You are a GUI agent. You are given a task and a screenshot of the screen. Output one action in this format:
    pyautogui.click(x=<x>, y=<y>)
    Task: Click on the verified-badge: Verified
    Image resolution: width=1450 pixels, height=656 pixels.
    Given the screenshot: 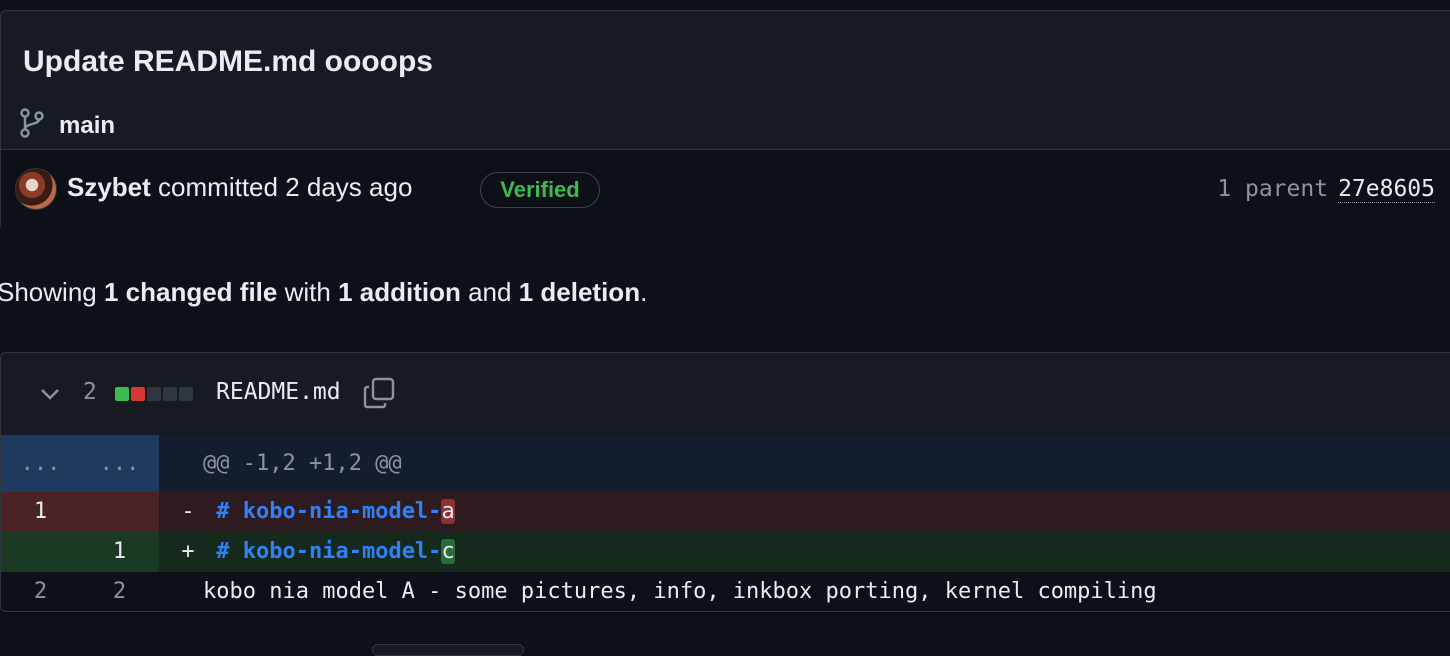 What is the action you would take?
    pyautogui.click(x=540, y=190)
    